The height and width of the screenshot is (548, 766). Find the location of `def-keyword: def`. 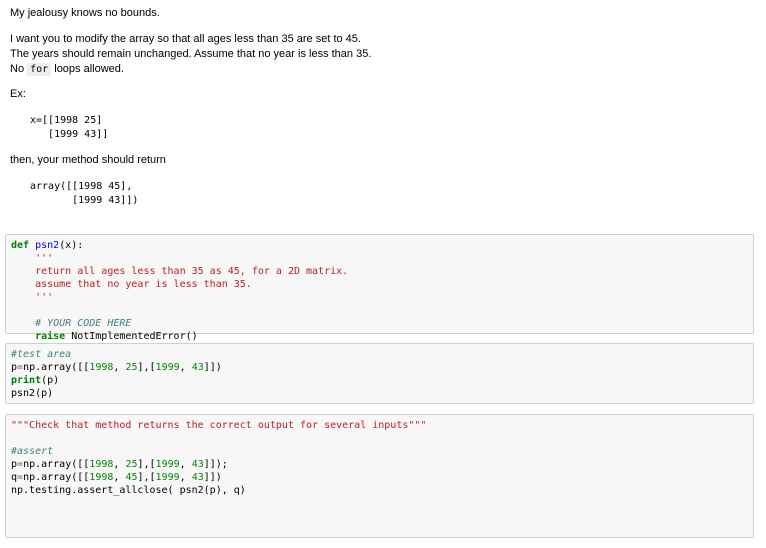

def-keyword: def is located at coordinates (20, 245).